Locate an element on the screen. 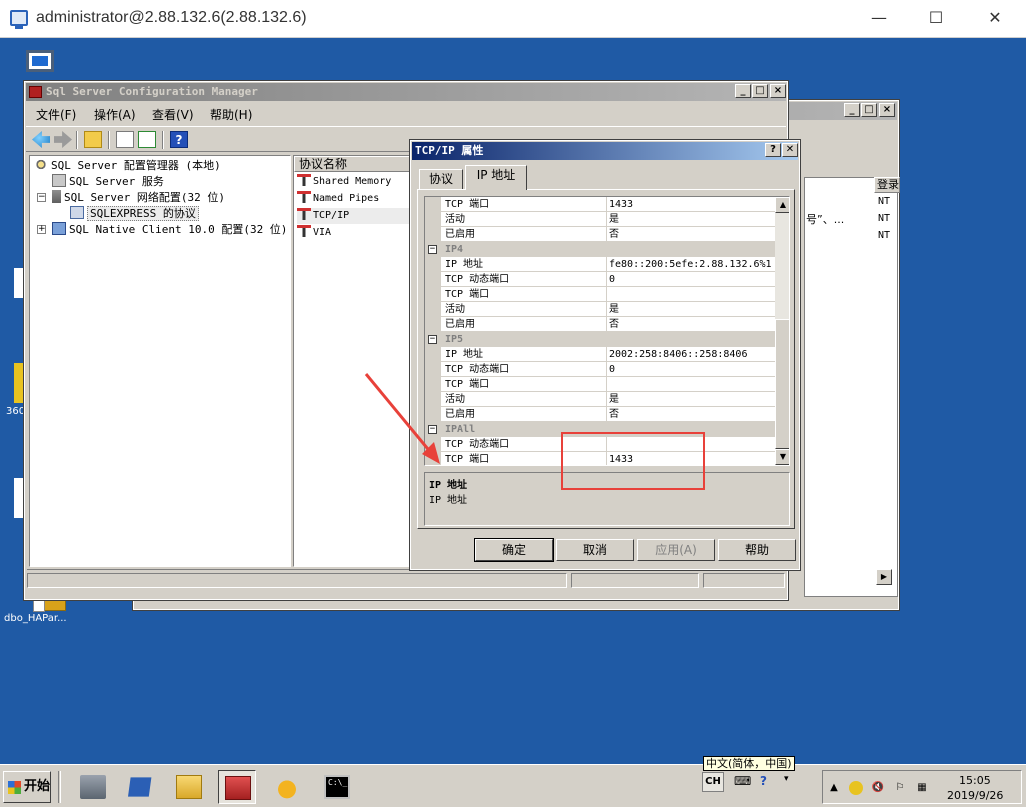 The image size is (1026, 807). scroll-up-button: ▲ is located at coordinates (782, 205).